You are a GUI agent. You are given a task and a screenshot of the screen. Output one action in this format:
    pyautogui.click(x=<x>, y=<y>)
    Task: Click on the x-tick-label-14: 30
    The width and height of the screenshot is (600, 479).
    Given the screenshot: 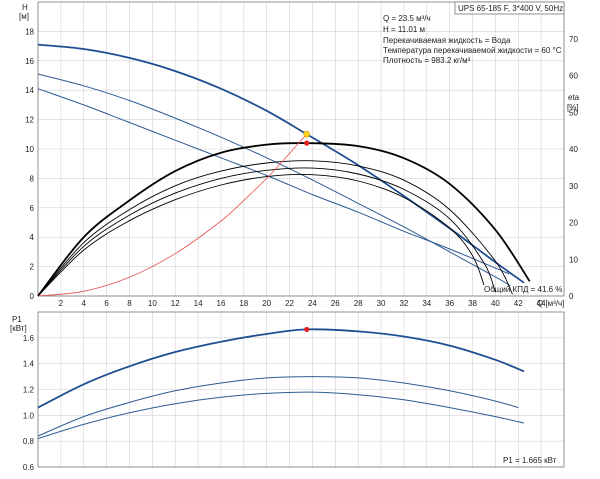 What is the action you would take?
    pyautogui.click(x=381, y=303)
    